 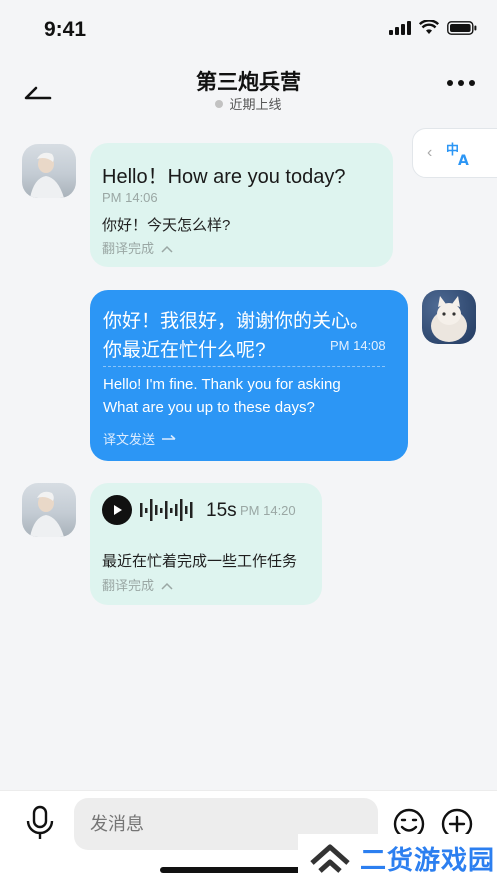 I want to click on message-text: Hello！How are you today?, so click(x=224, y=177).